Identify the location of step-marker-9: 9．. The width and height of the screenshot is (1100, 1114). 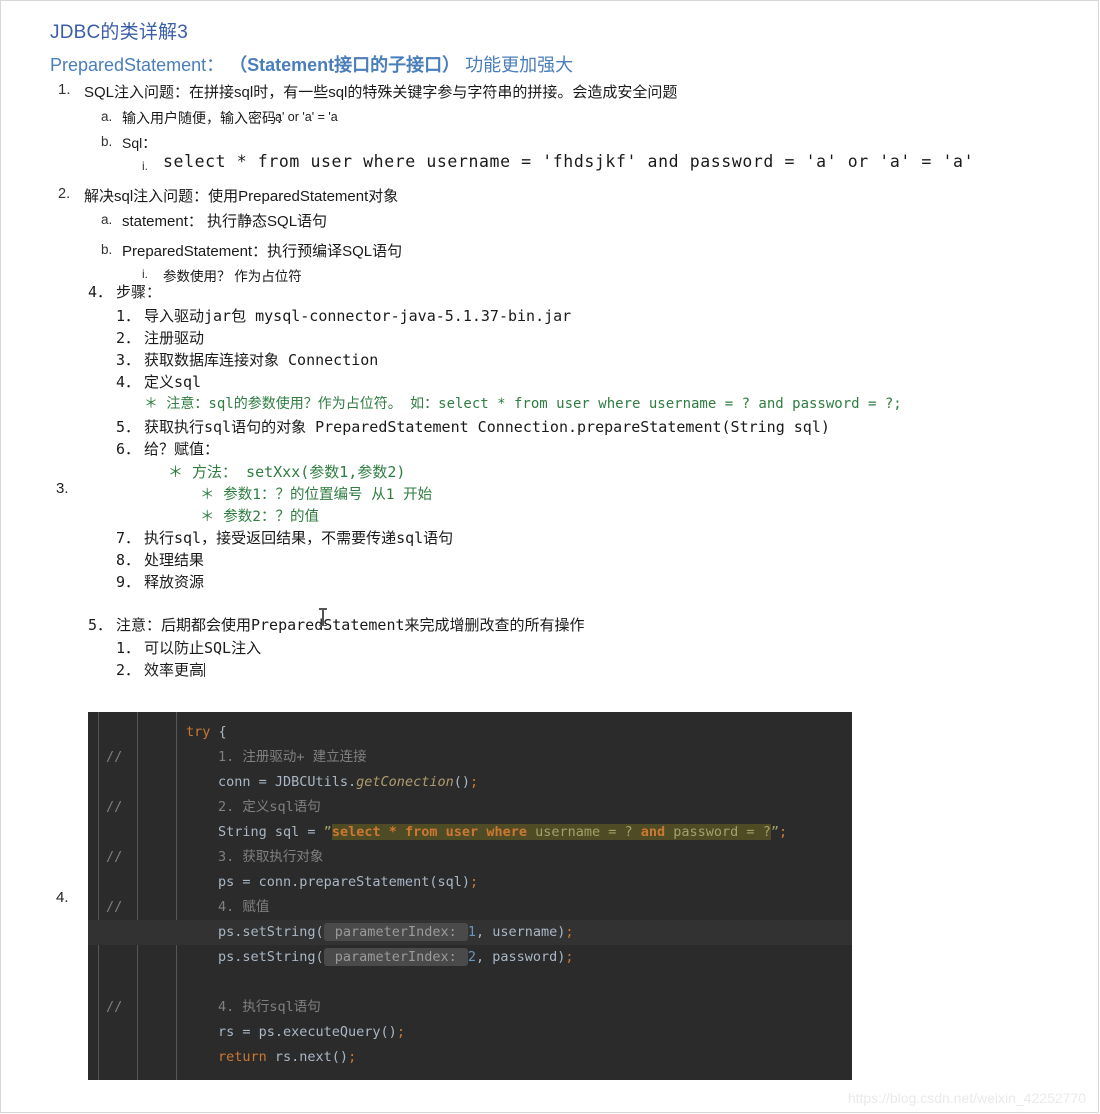
(128, 582).